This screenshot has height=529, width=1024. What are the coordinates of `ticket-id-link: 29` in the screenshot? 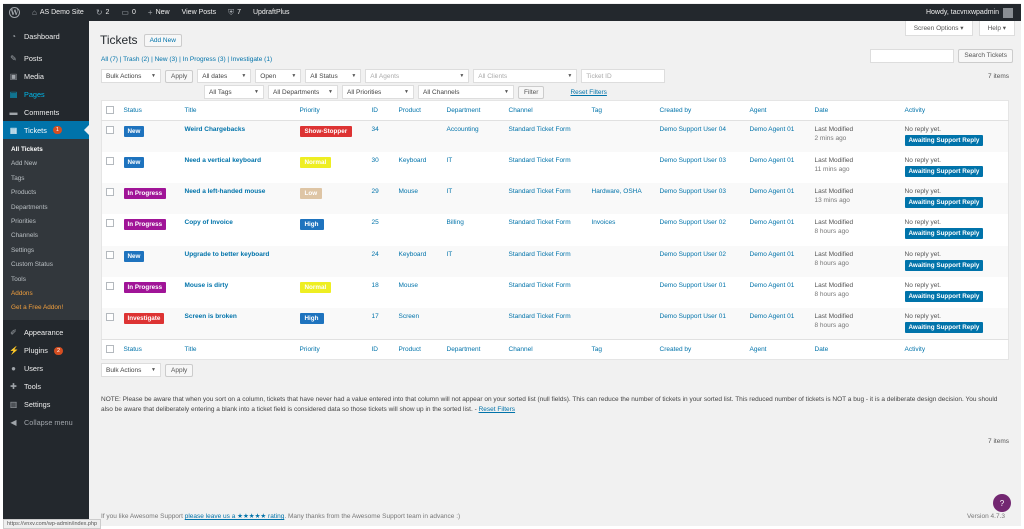 It's located at (375, 191).